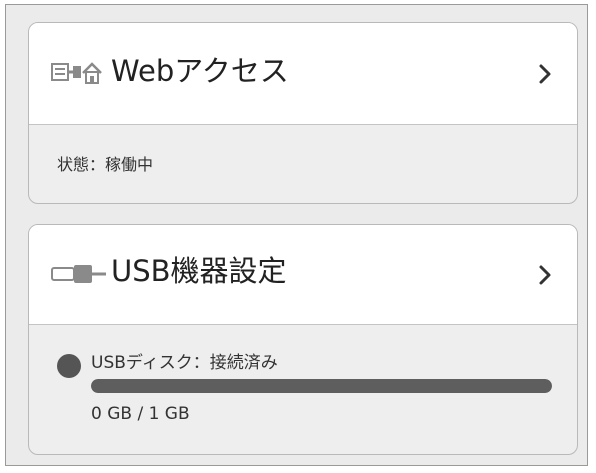  What do you see at coordinates (79, 276) in the screenshot?
I see `usb-cable-icon` at bounding box center [79, 276].